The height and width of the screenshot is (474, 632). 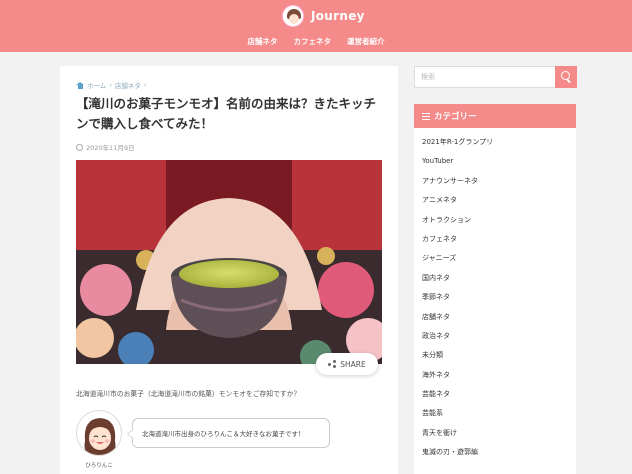 I want to click on category-item: 鬼滅の刃・遊郭編, so click(x=497, y=452).